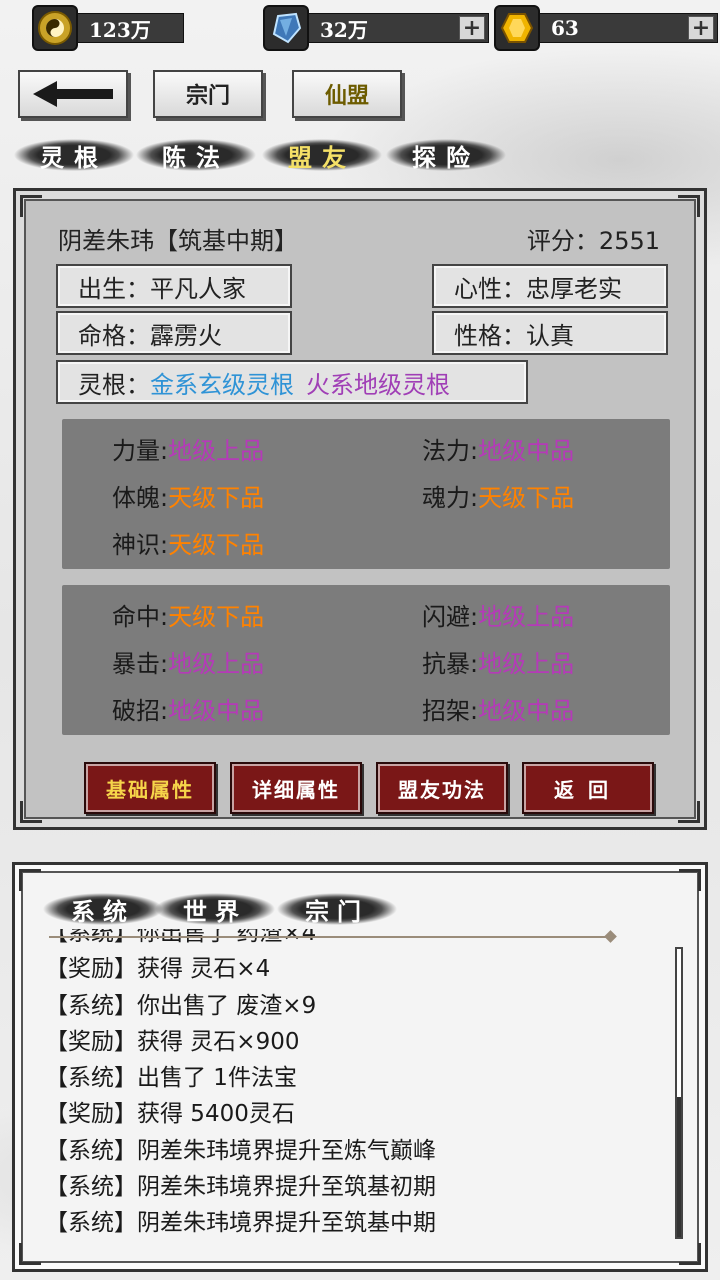 Image resolution: width=720 pixels, height=1280 pixels. Describe the element at coordinates (114, 335) in the screenshot. I see `fate-label: 命格：` at that location.